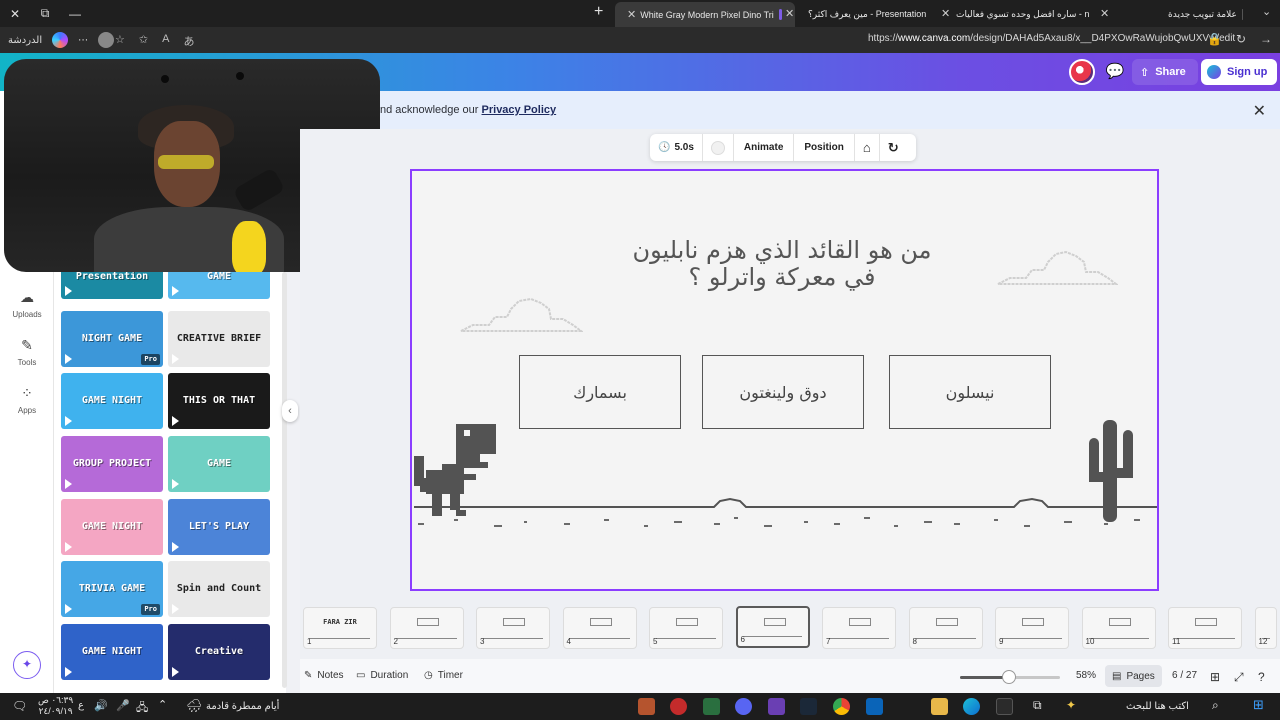  I want to click on windows-start-icon: ⊞, so click(1258, 705).